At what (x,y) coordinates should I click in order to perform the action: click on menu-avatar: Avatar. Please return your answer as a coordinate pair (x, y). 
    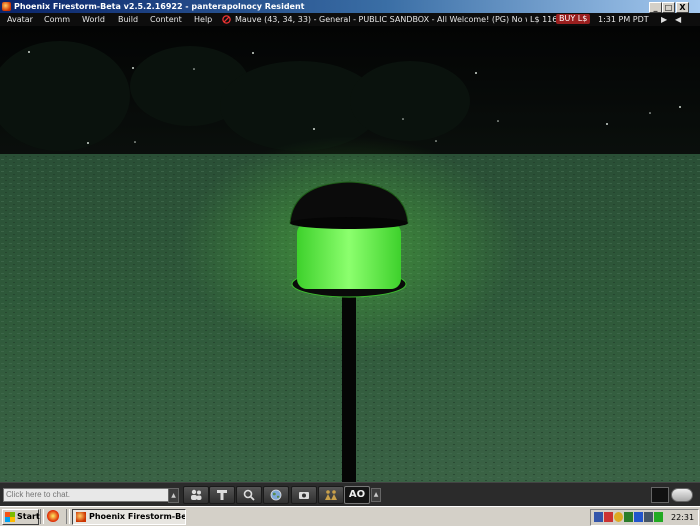
    Looking at the image, I should click on (20, 19).